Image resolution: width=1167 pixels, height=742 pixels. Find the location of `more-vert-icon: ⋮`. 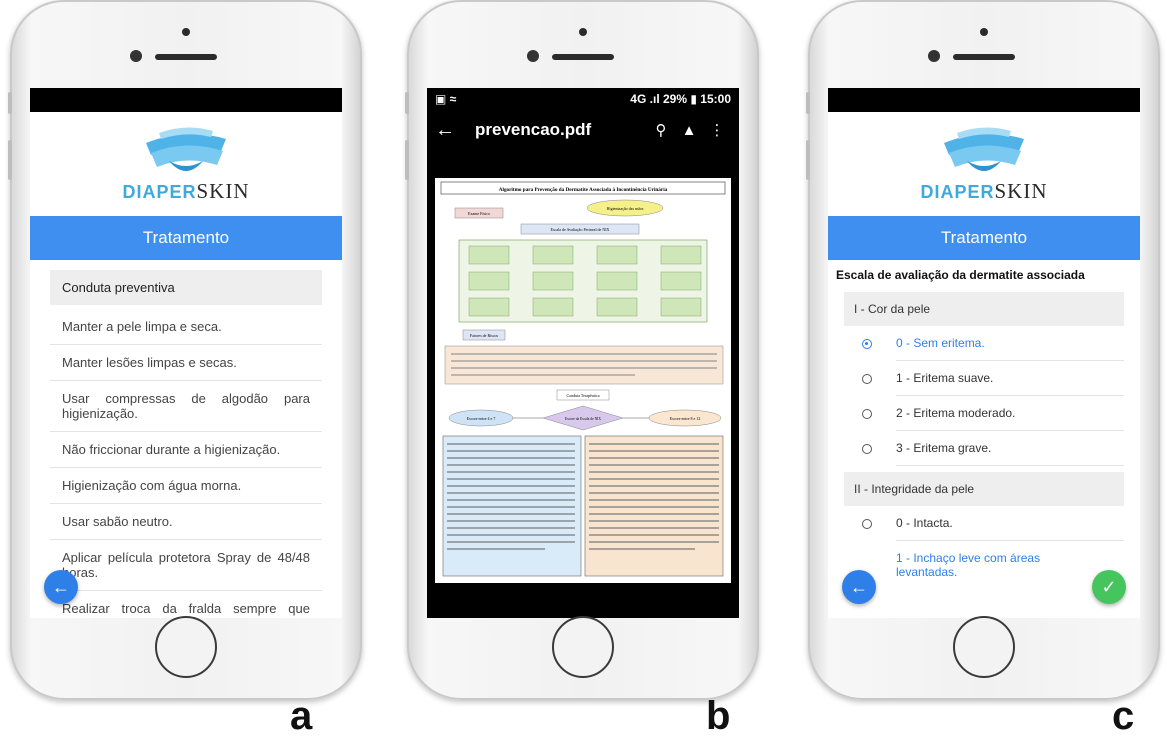

more-vert-icon: ⋮ is located at coordinates (717, 130).